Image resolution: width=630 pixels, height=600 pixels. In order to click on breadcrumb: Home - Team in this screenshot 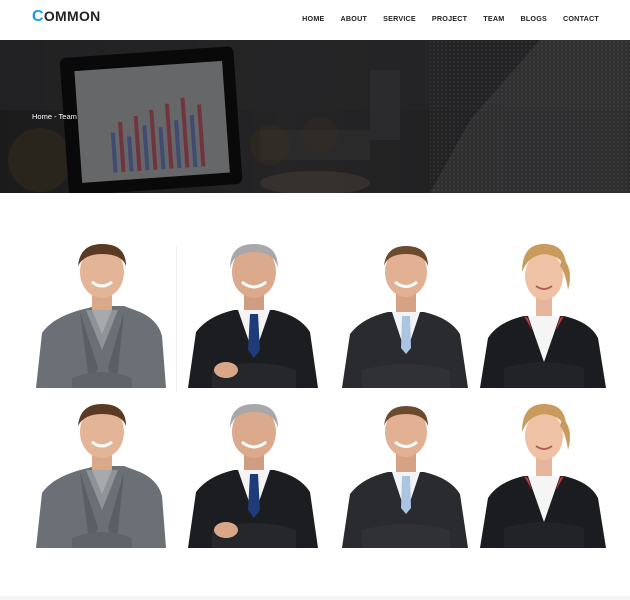, I will do `click(54, 116)`.